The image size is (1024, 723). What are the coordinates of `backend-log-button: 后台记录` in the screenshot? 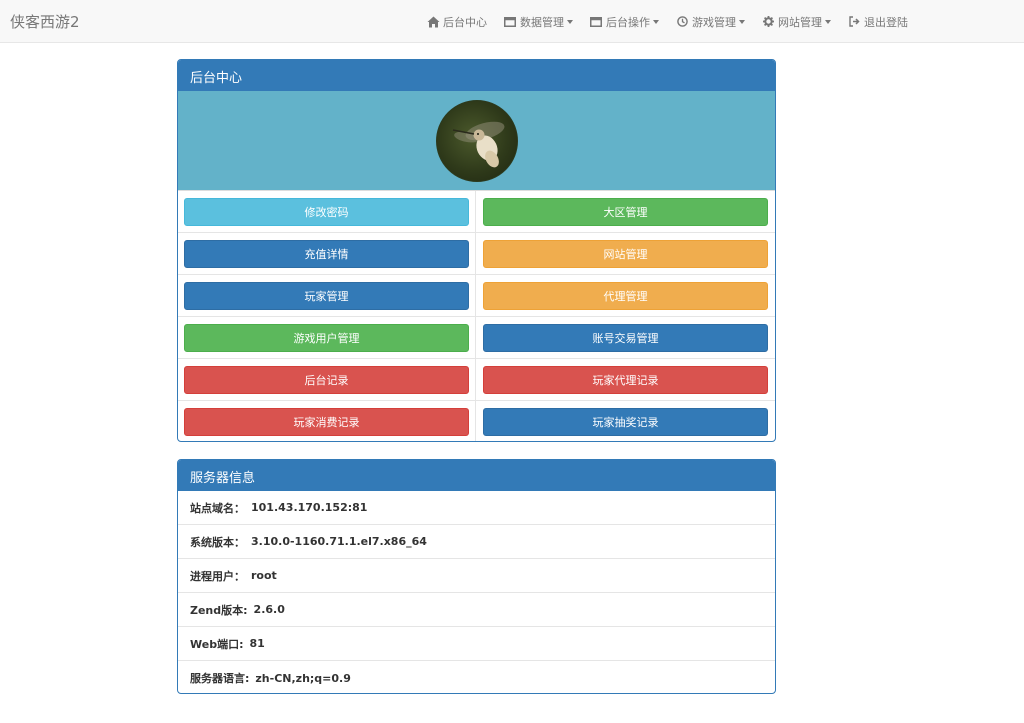 It's located at (326, 379).